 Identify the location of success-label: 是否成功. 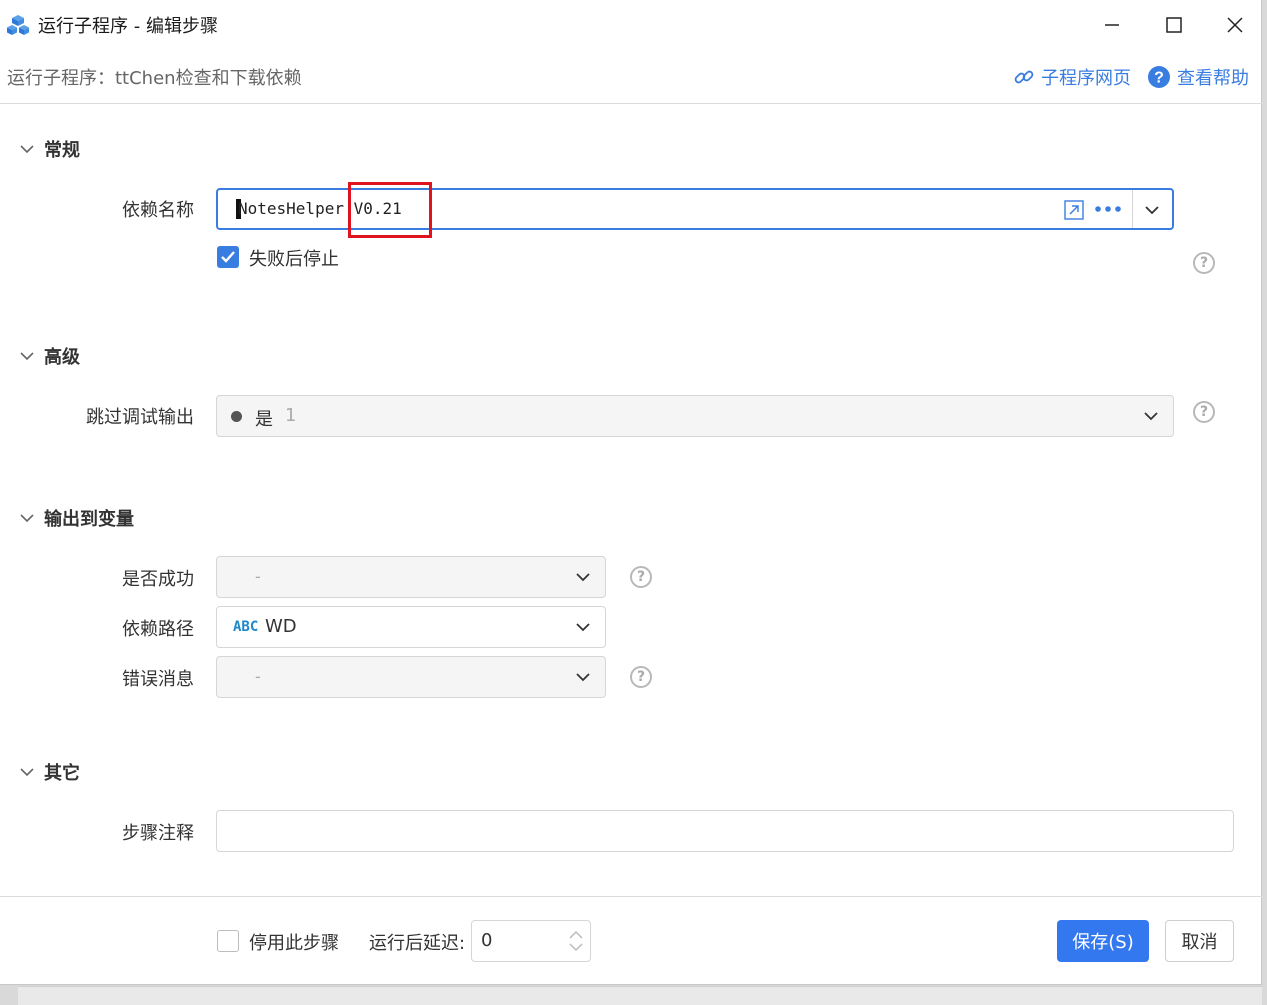
(158, 579).